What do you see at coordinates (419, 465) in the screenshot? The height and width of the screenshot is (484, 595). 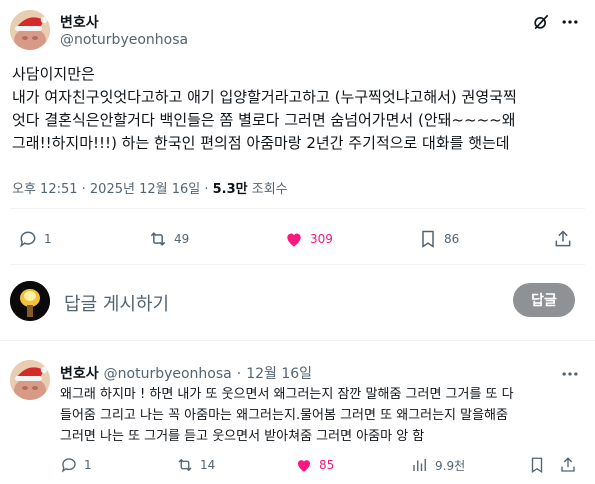 I see `views-icon` at bounding box center [419, 465].